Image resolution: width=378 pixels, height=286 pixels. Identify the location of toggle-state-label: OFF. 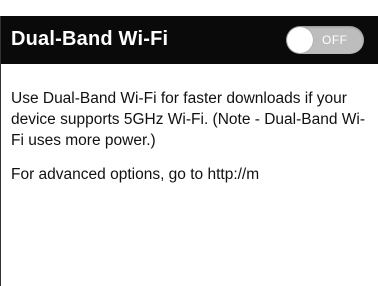
(335, 40).